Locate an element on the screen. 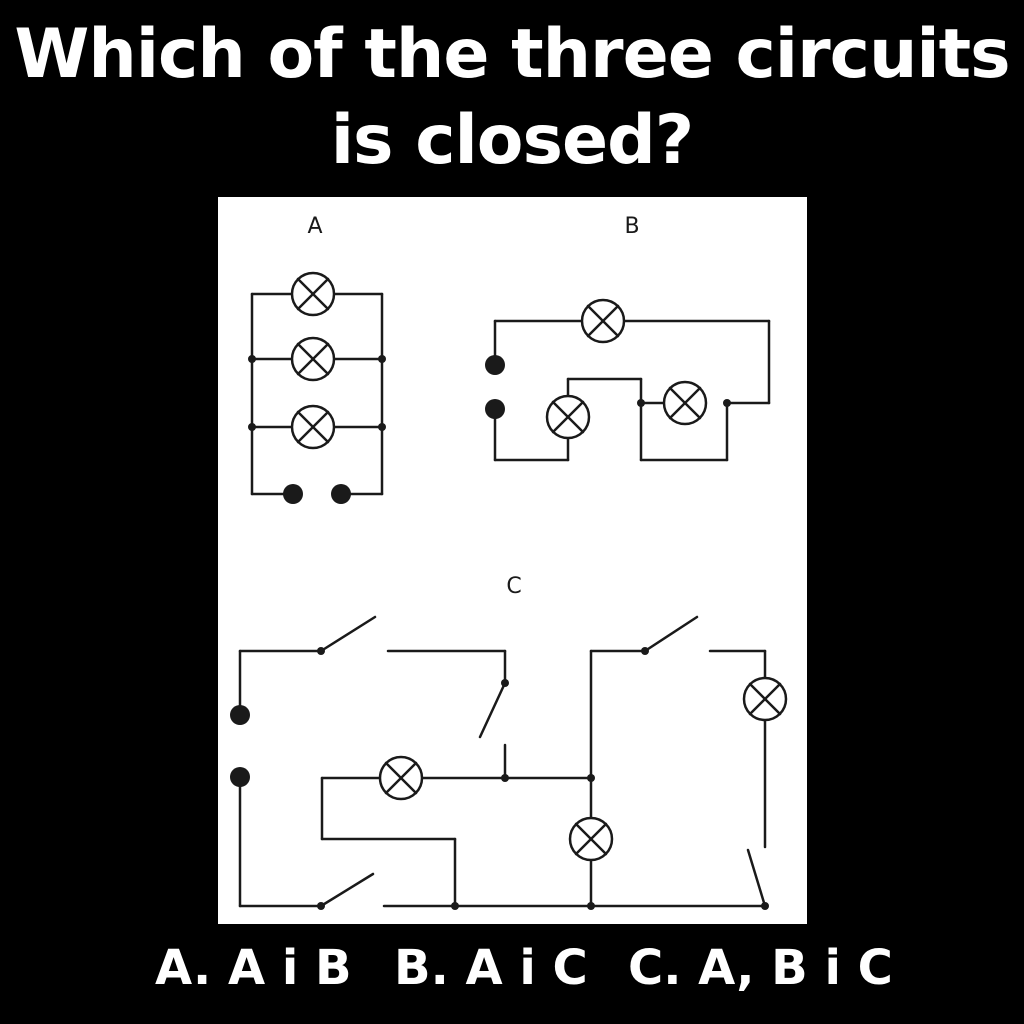 Image resolution: width=1024 pixels, height=1024 pixels. question-line-2: is closed? is located at coordinates (512, 140).